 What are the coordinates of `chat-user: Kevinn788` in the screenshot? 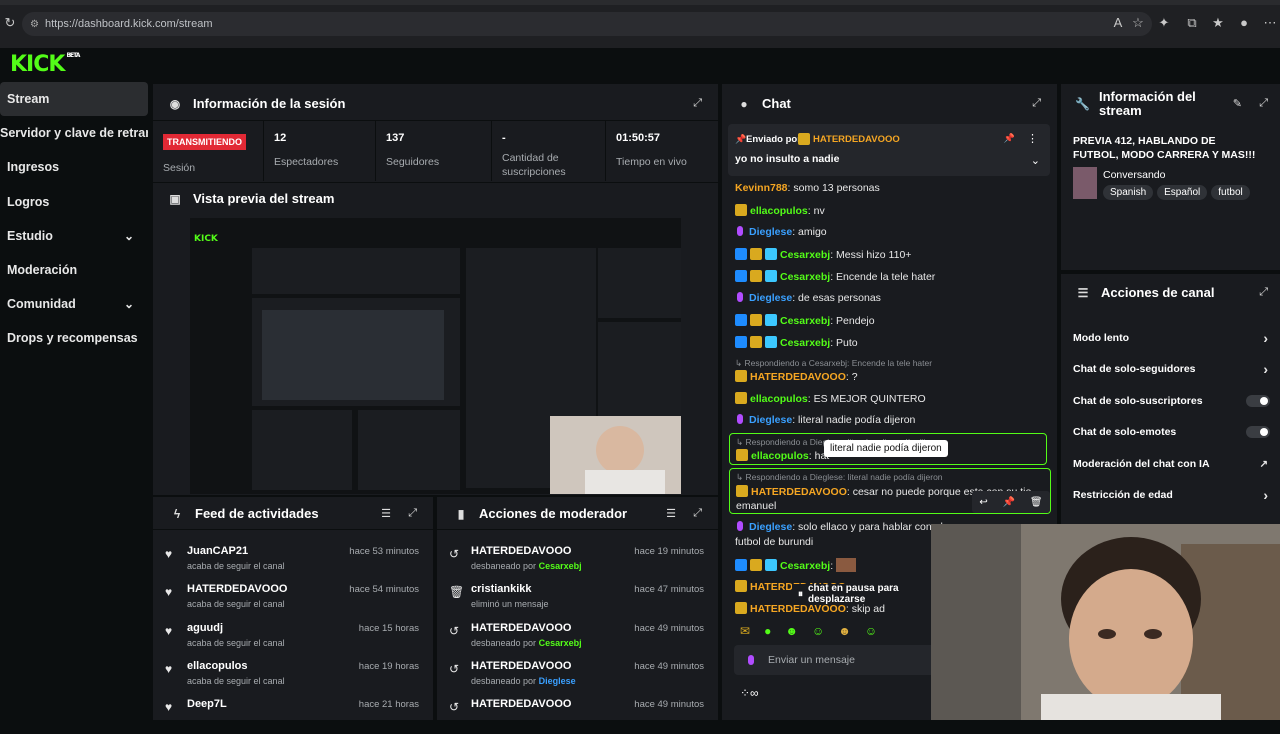 It's located at (761, 188).